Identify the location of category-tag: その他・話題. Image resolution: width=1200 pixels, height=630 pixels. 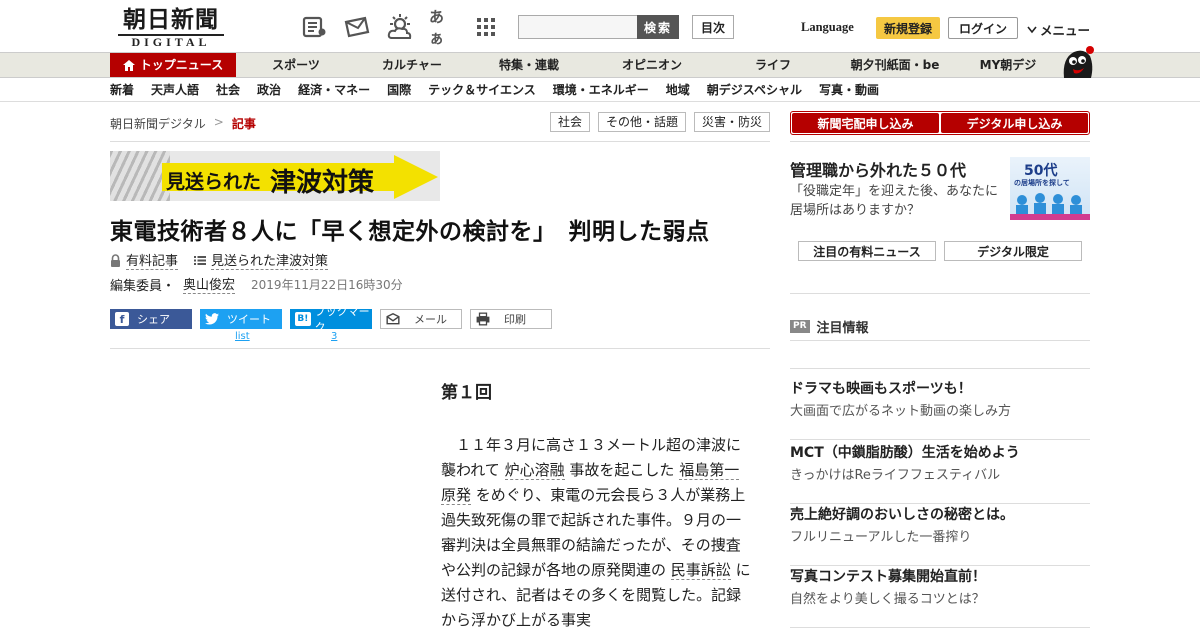
(641, 122).